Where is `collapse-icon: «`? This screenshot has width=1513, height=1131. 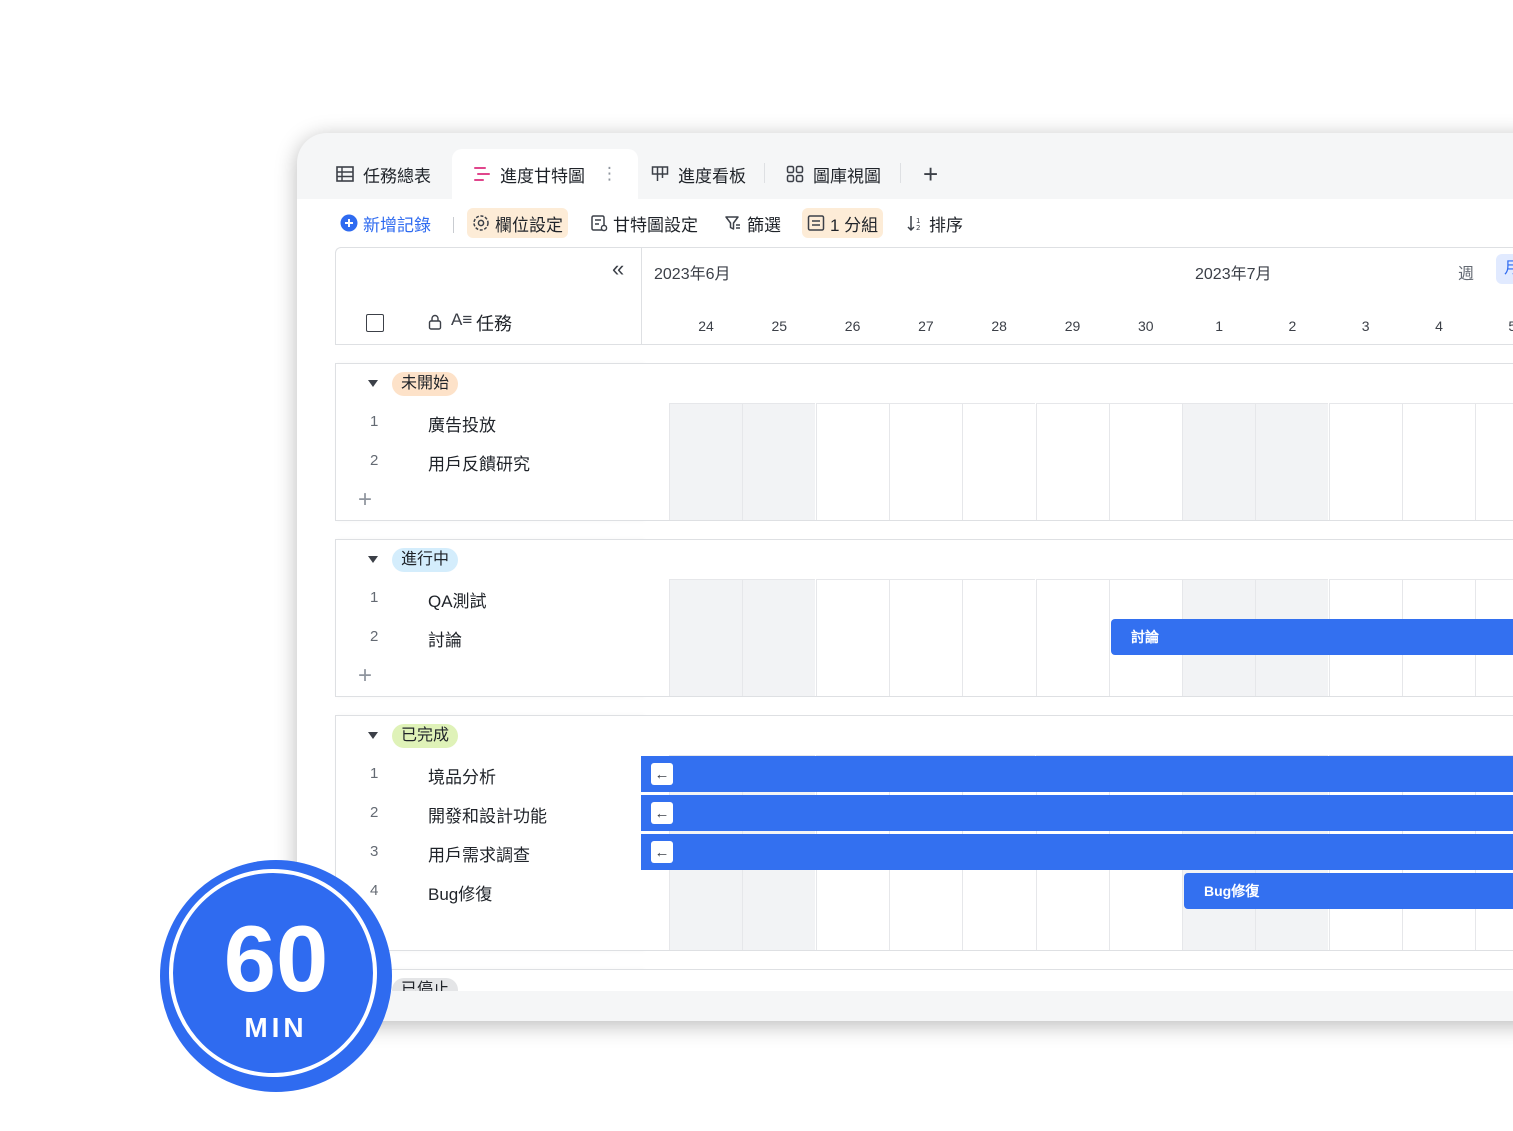
collapse-icon: « is located at coordinates (618, 269).